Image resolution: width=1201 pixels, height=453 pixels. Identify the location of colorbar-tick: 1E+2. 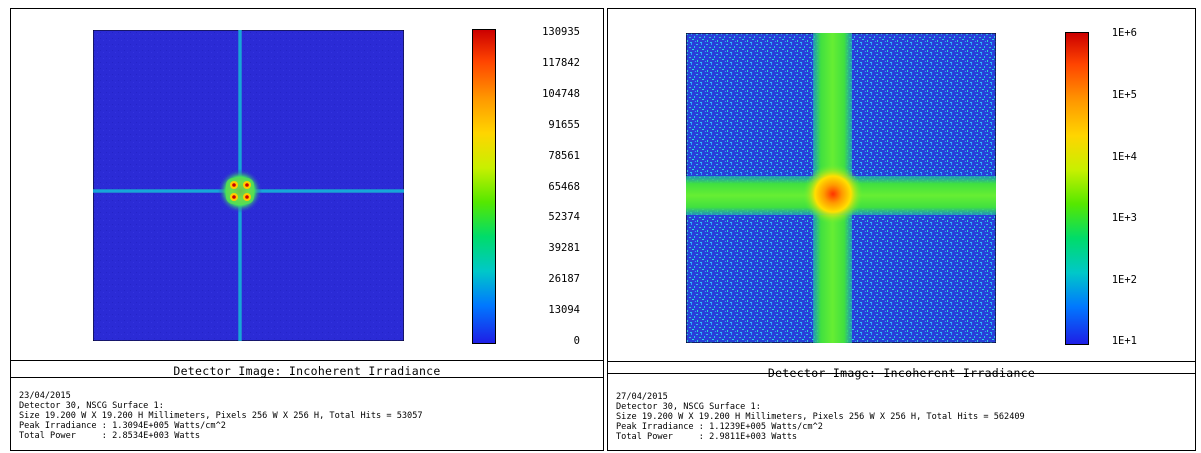
(1124, 280).